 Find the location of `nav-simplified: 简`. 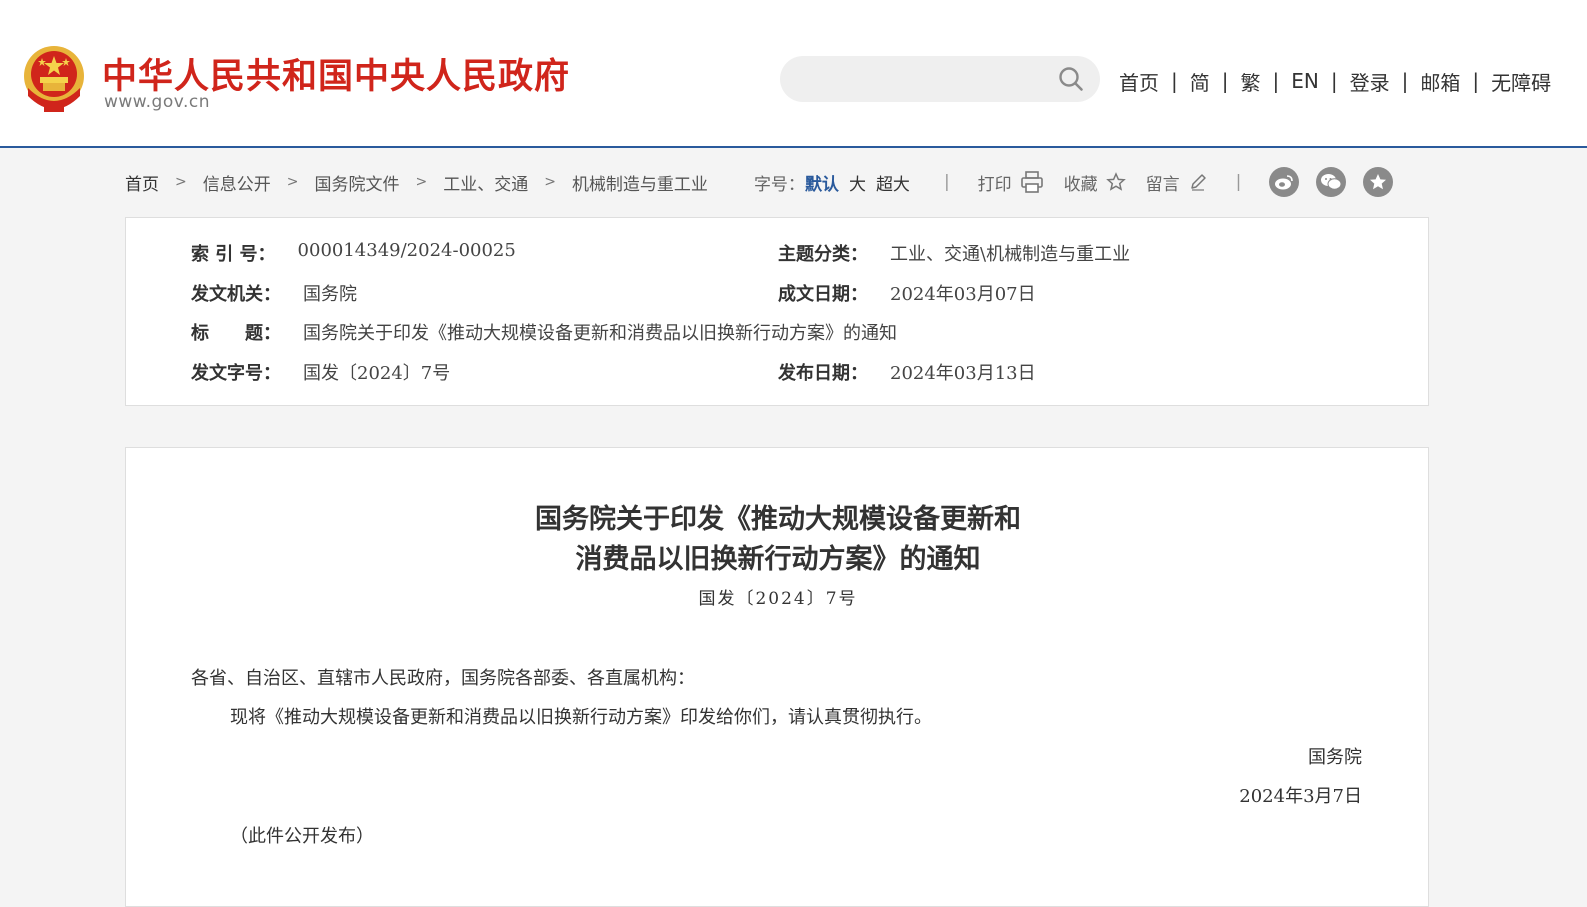

nav-simplified: 简 is located at coordinates (1200, 81).